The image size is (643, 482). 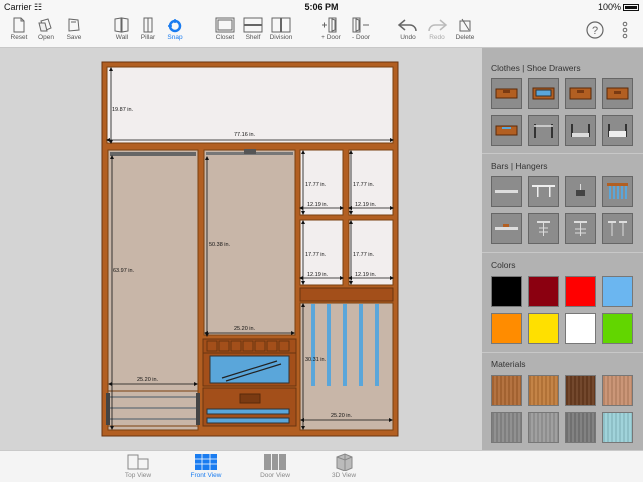 I want to click on view-tab-bar: Top View Front View Door View 3D View, so click(x=321, y=466).